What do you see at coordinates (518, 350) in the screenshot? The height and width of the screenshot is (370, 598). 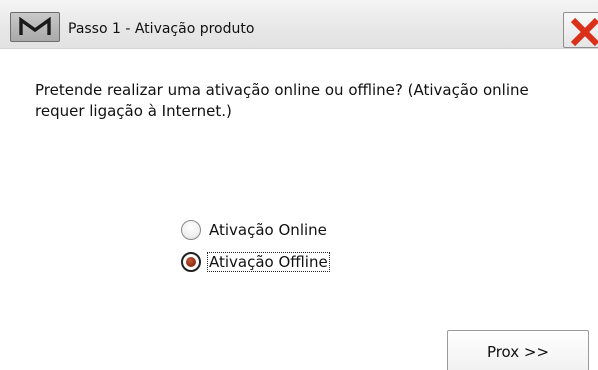 I see `next-button: Prox >>` at bounding box center [518, 350].